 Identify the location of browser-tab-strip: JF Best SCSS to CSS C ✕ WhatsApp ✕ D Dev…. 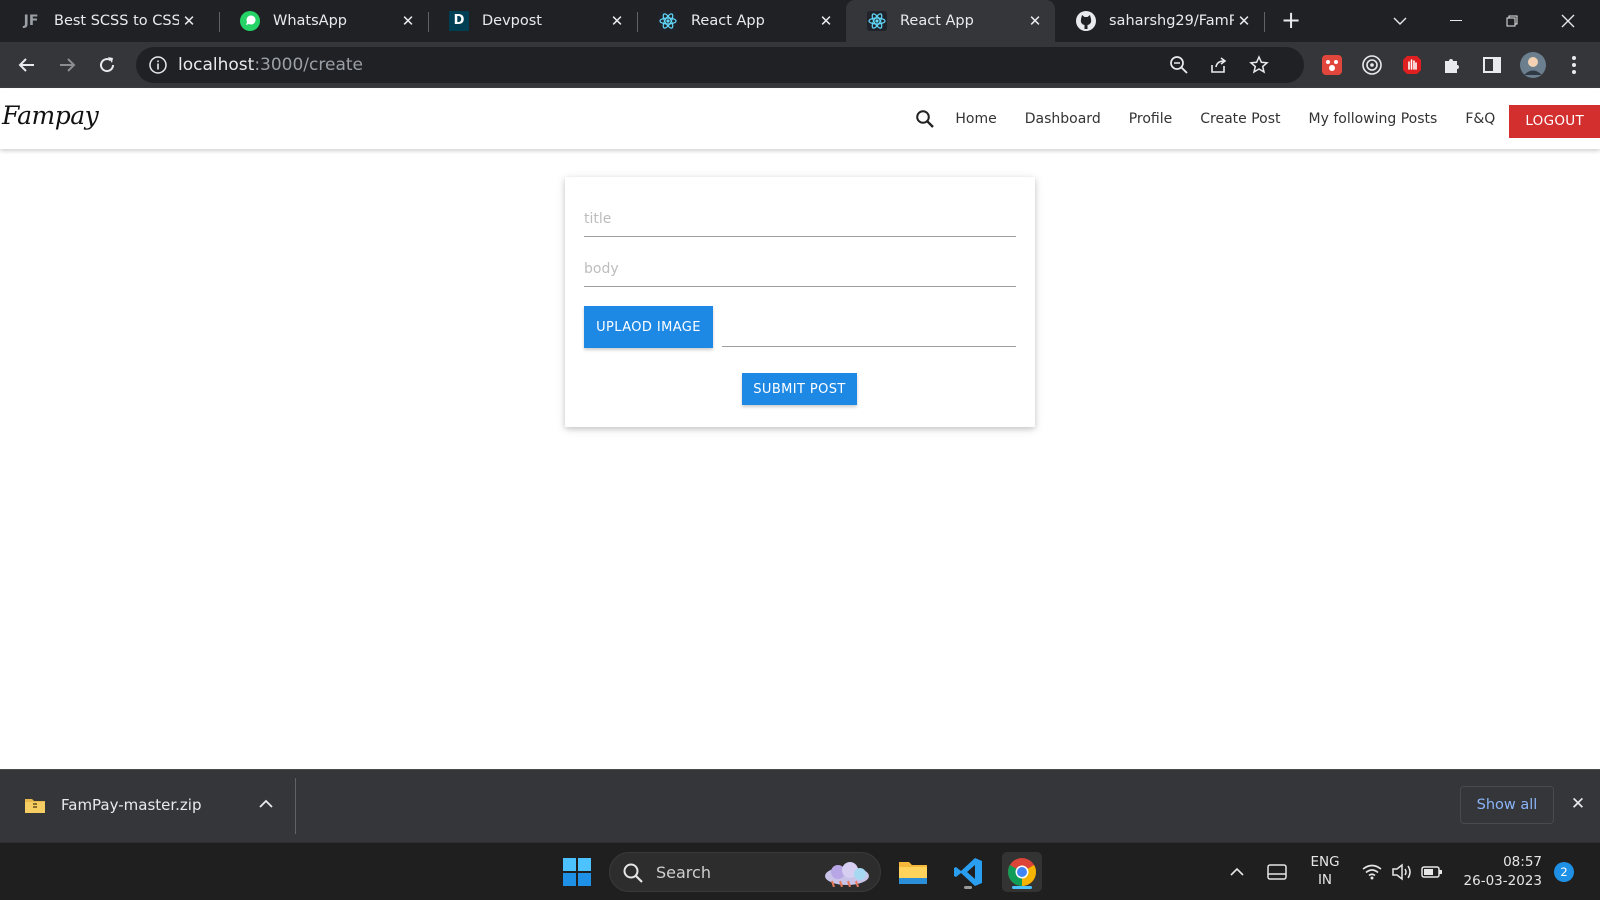
(800, 21).